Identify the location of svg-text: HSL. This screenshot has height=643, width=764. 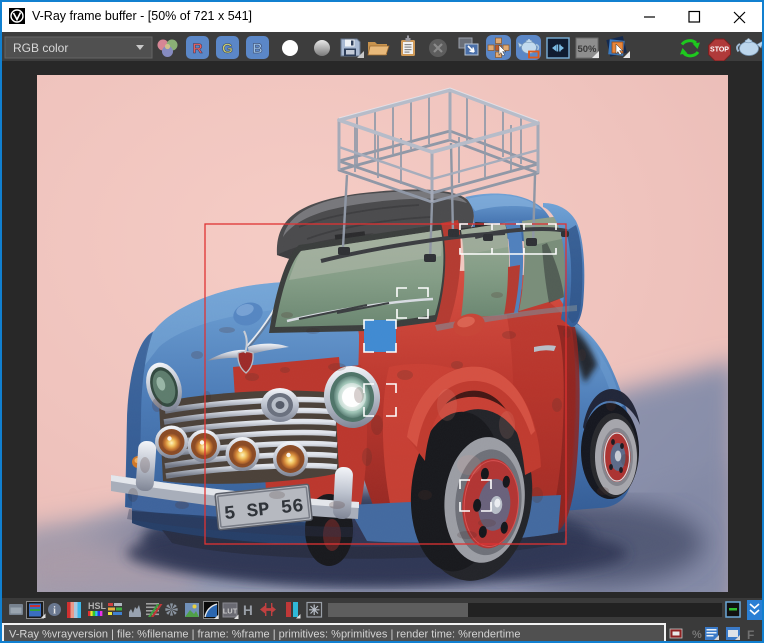
(97, 606).